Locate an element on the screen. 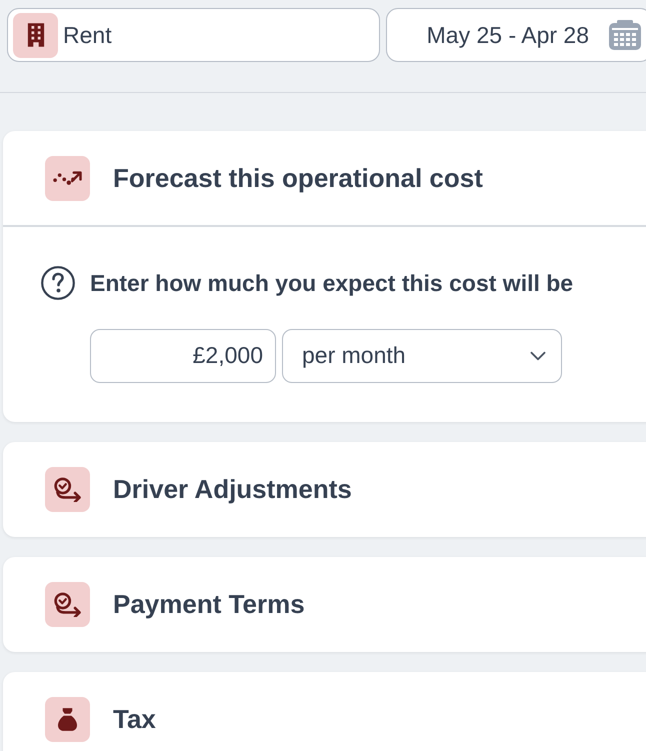 The width and height of the screenshot is (646, 751). section-header: Tax is located at coordinates (324, 711).